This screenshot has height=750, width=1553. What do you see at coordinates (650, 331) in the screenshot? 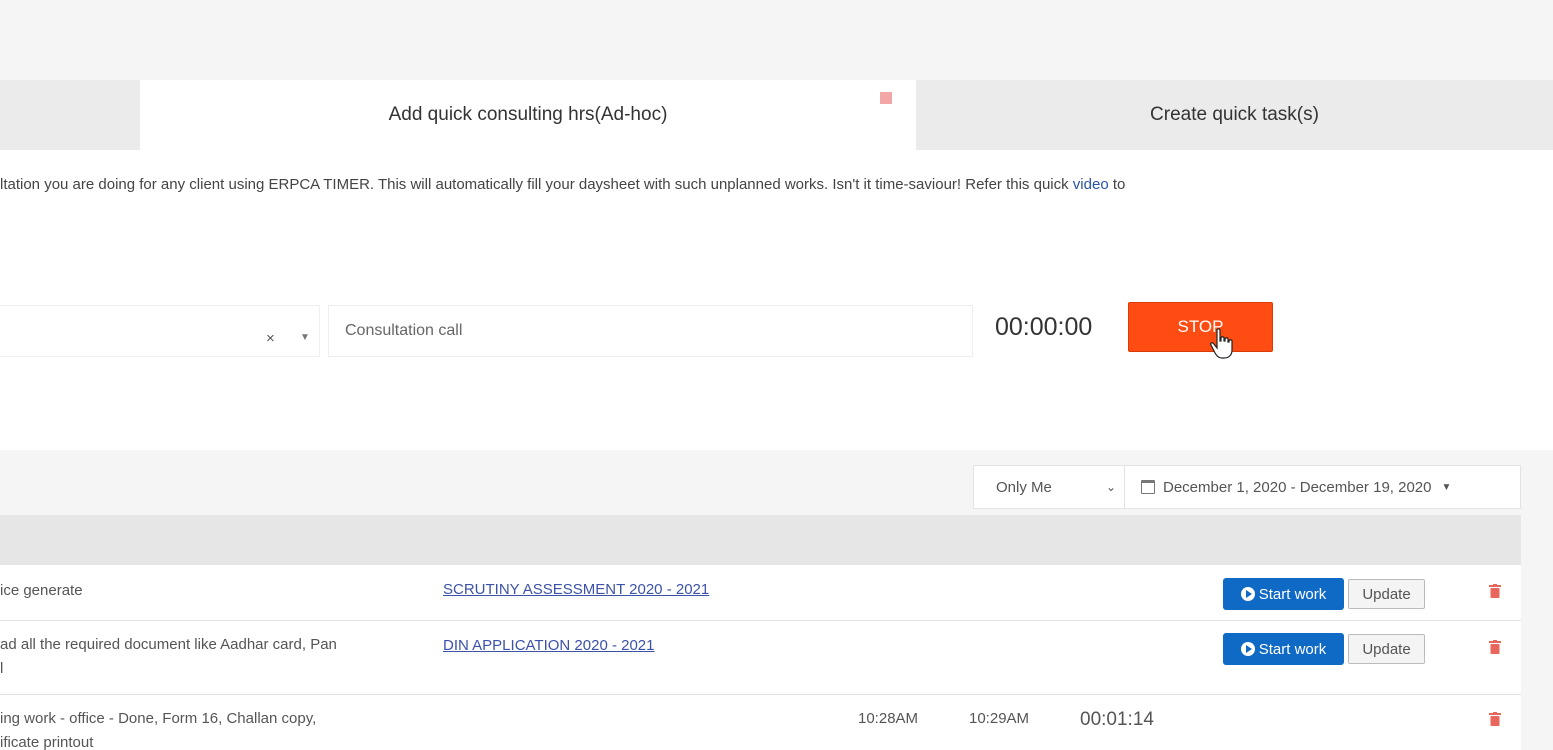
I see `task-description-input` at bounding box center [650, 331].